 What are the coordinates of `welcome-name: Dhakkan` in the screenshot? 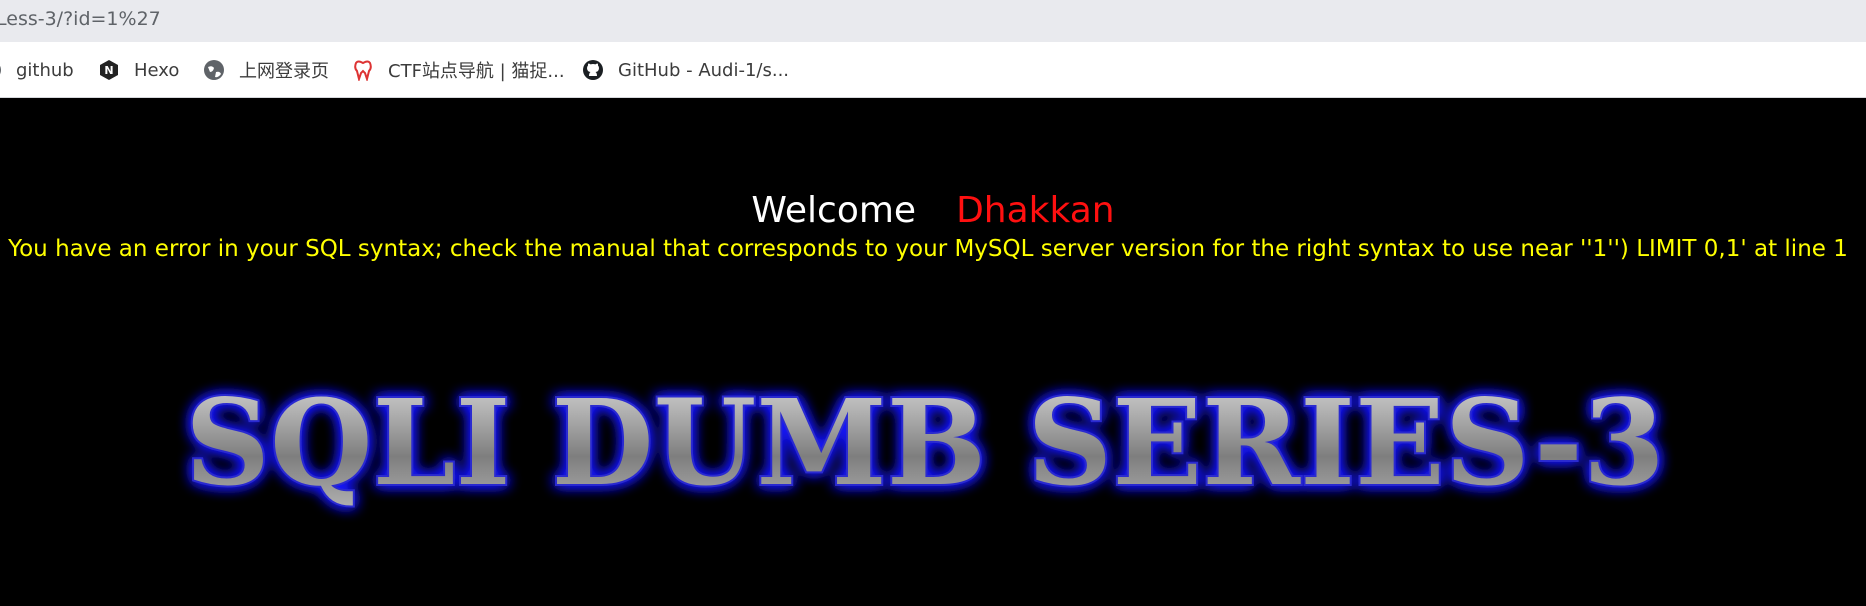 It's located at (1035, 210).